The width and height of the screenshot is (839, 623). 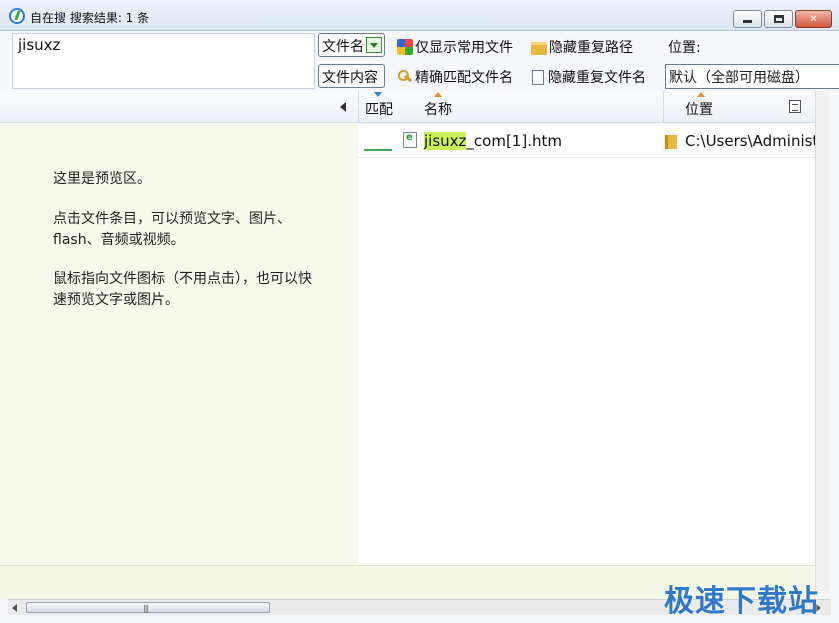 What do you see at coordinates (379, 109) in the screenshot?
I see `column-header-match: 匹配` at bounding box center [379, 109].